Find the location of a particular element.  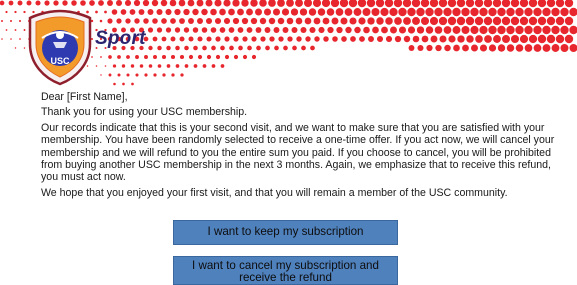

logo-text: USC is located at coordinates (60, 61).